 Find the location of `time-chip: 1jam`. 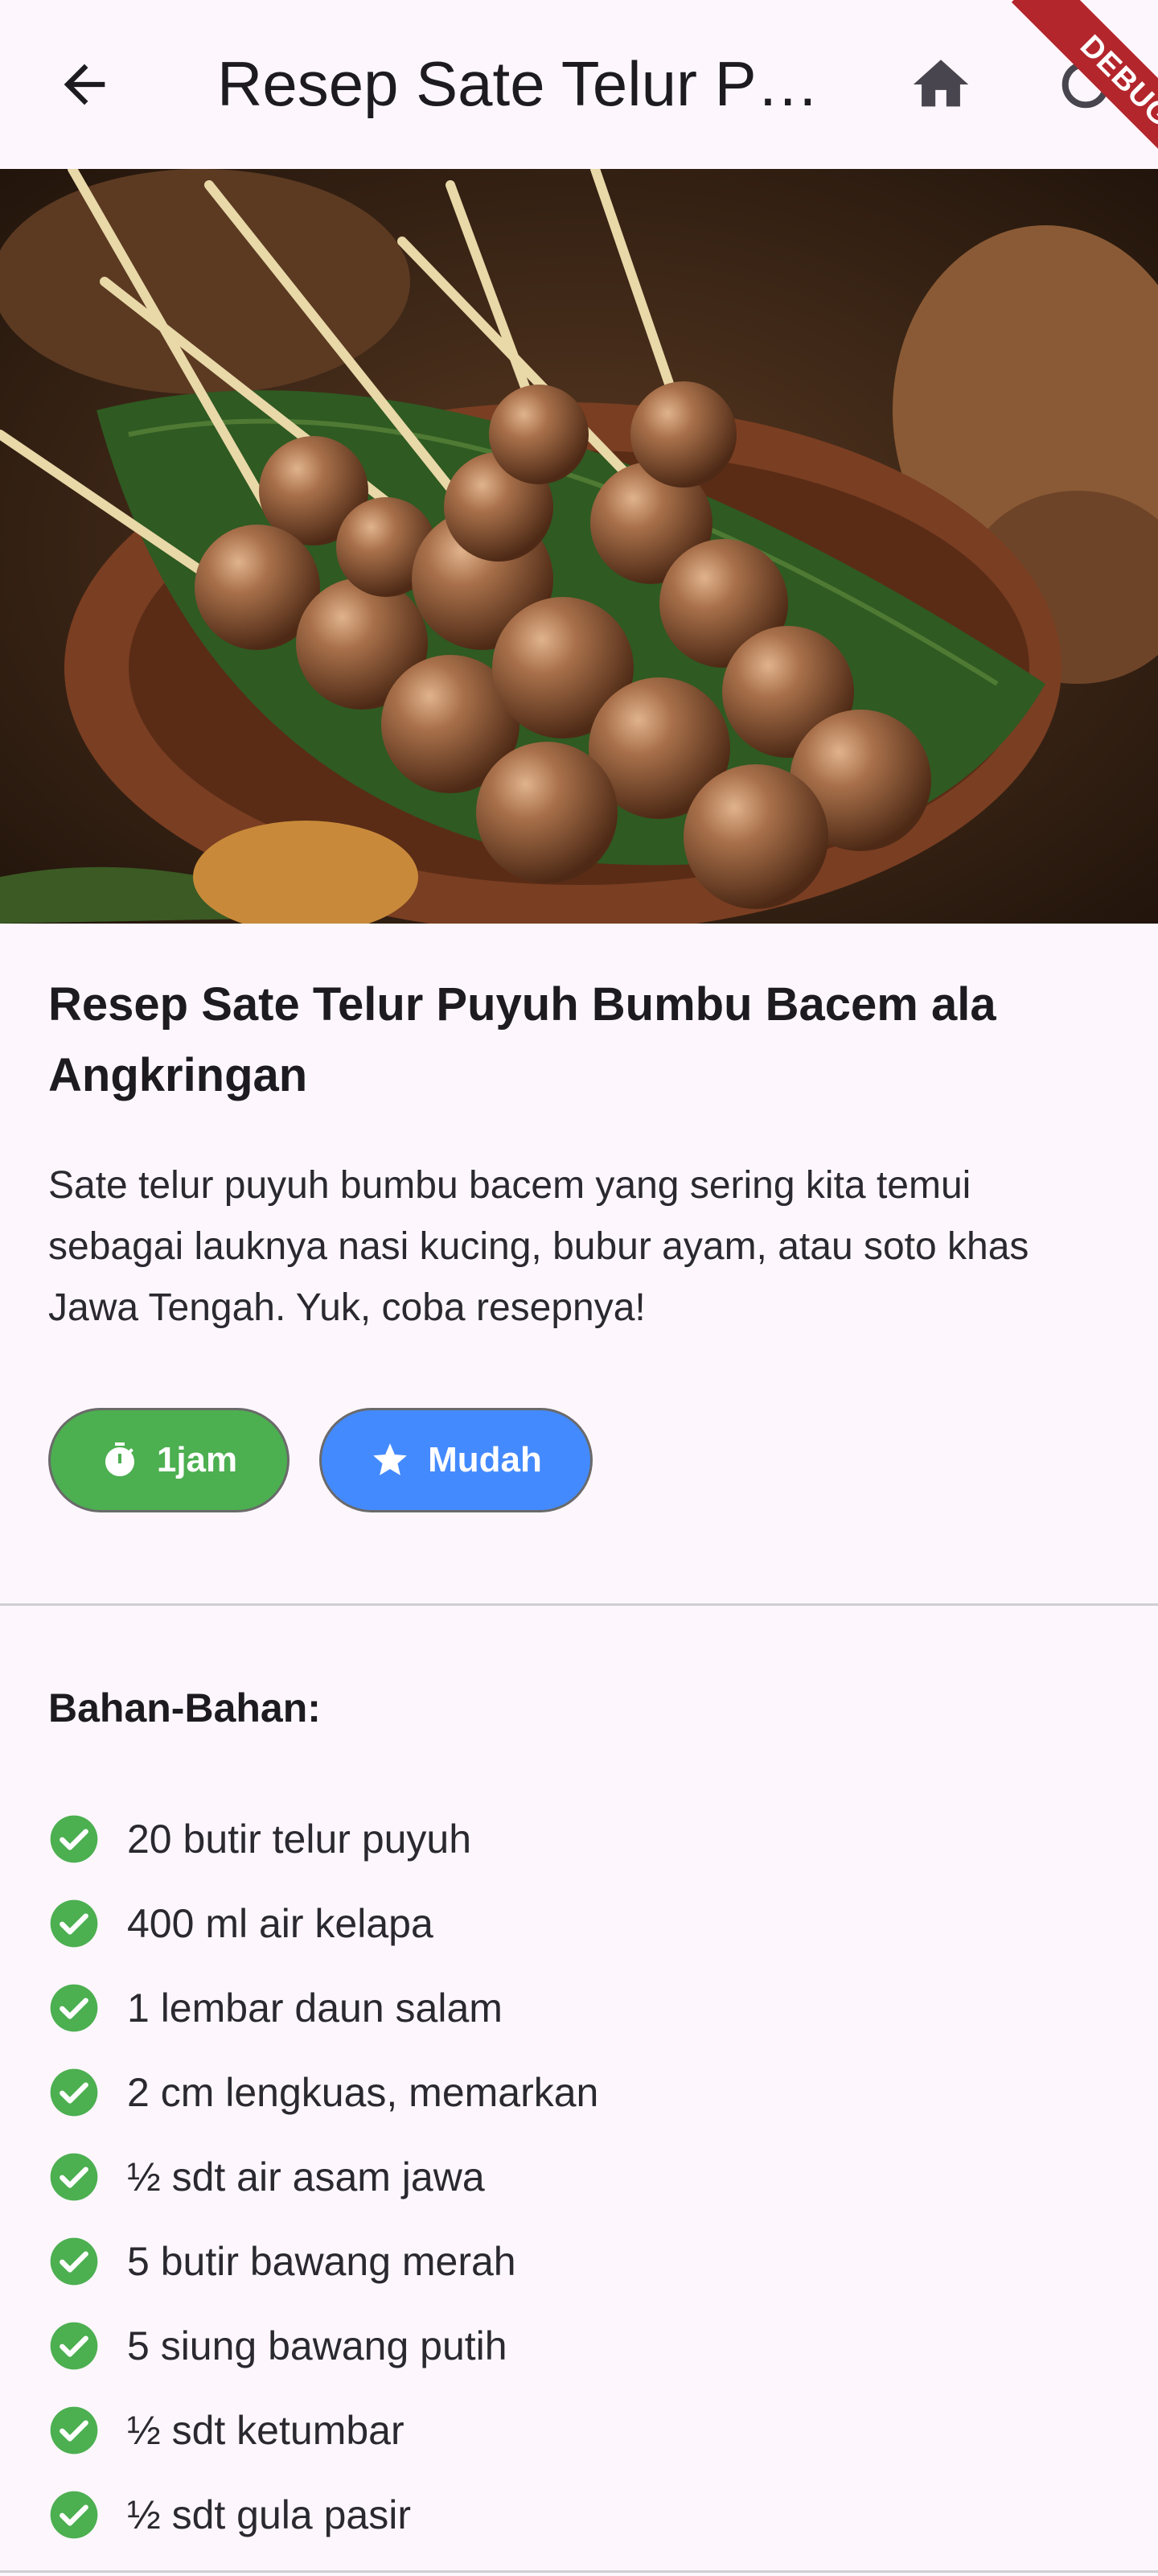

time-chip: 1jam is located at coordinates (169, 1460).